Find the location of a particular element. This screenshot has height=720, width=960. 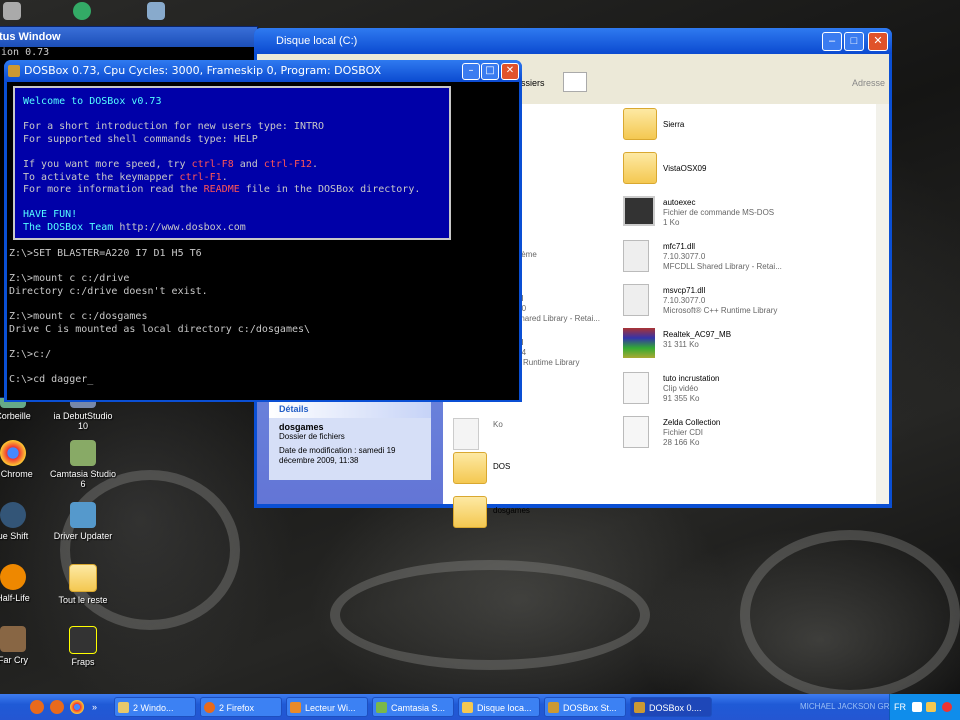

file-meta: 7.10.3077.0 is located at coordinates (684, 300).